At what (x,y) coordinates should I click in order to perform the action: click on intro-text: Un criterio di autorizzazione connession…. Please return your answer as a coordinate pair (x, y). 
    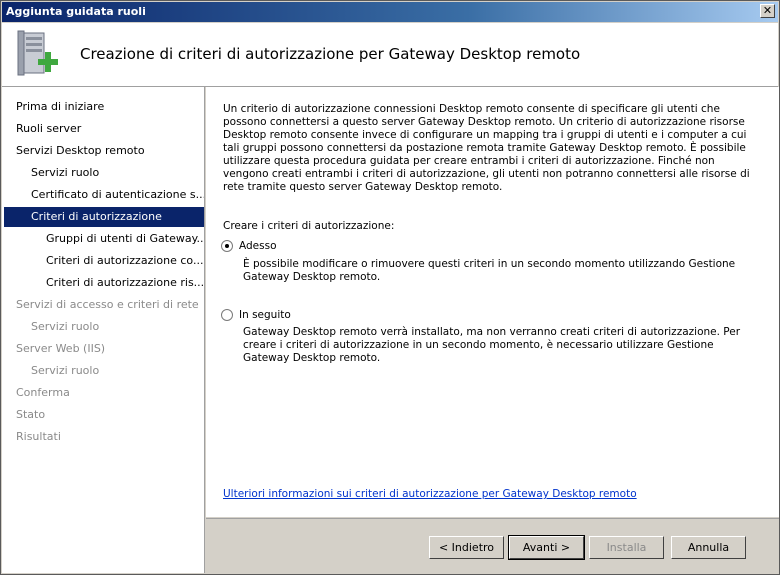
    Looking at the image, I should click on (486, 148).